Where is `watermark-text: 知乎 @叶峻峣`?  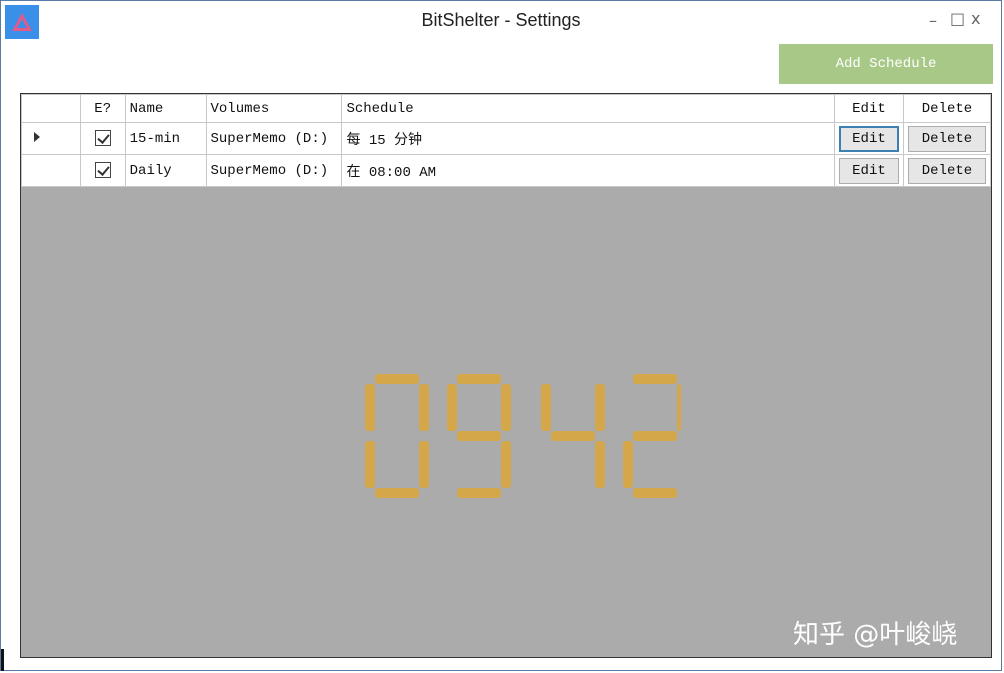 watermark-text: 知乎 @叶峻峣 is located at coordinates (875, 635).